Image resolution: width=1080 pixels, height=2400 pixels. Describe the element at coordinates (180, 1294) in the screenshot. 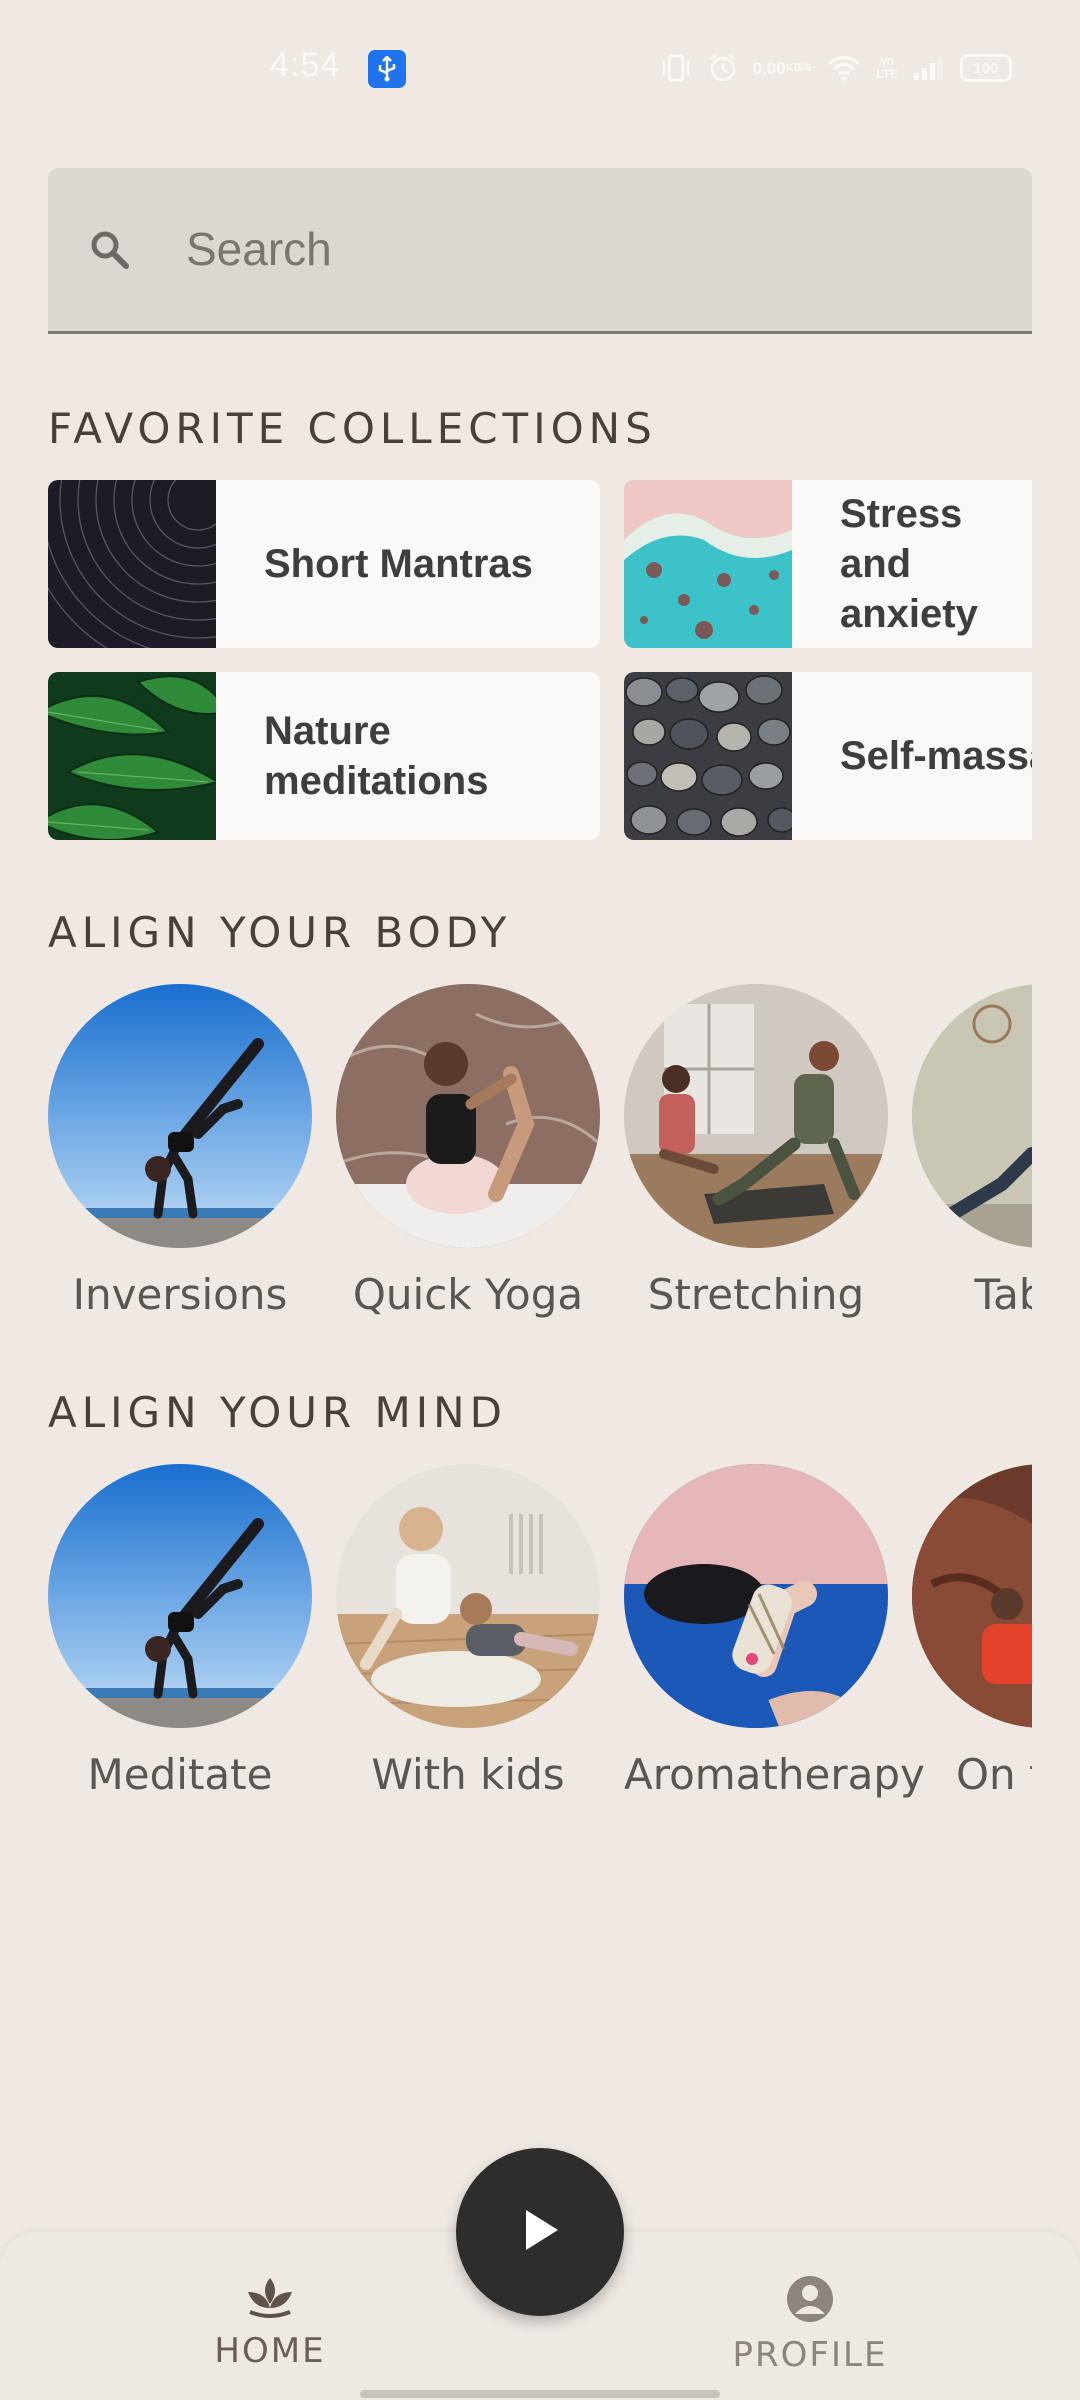

I see `body-item-label: Inversions` at that location.